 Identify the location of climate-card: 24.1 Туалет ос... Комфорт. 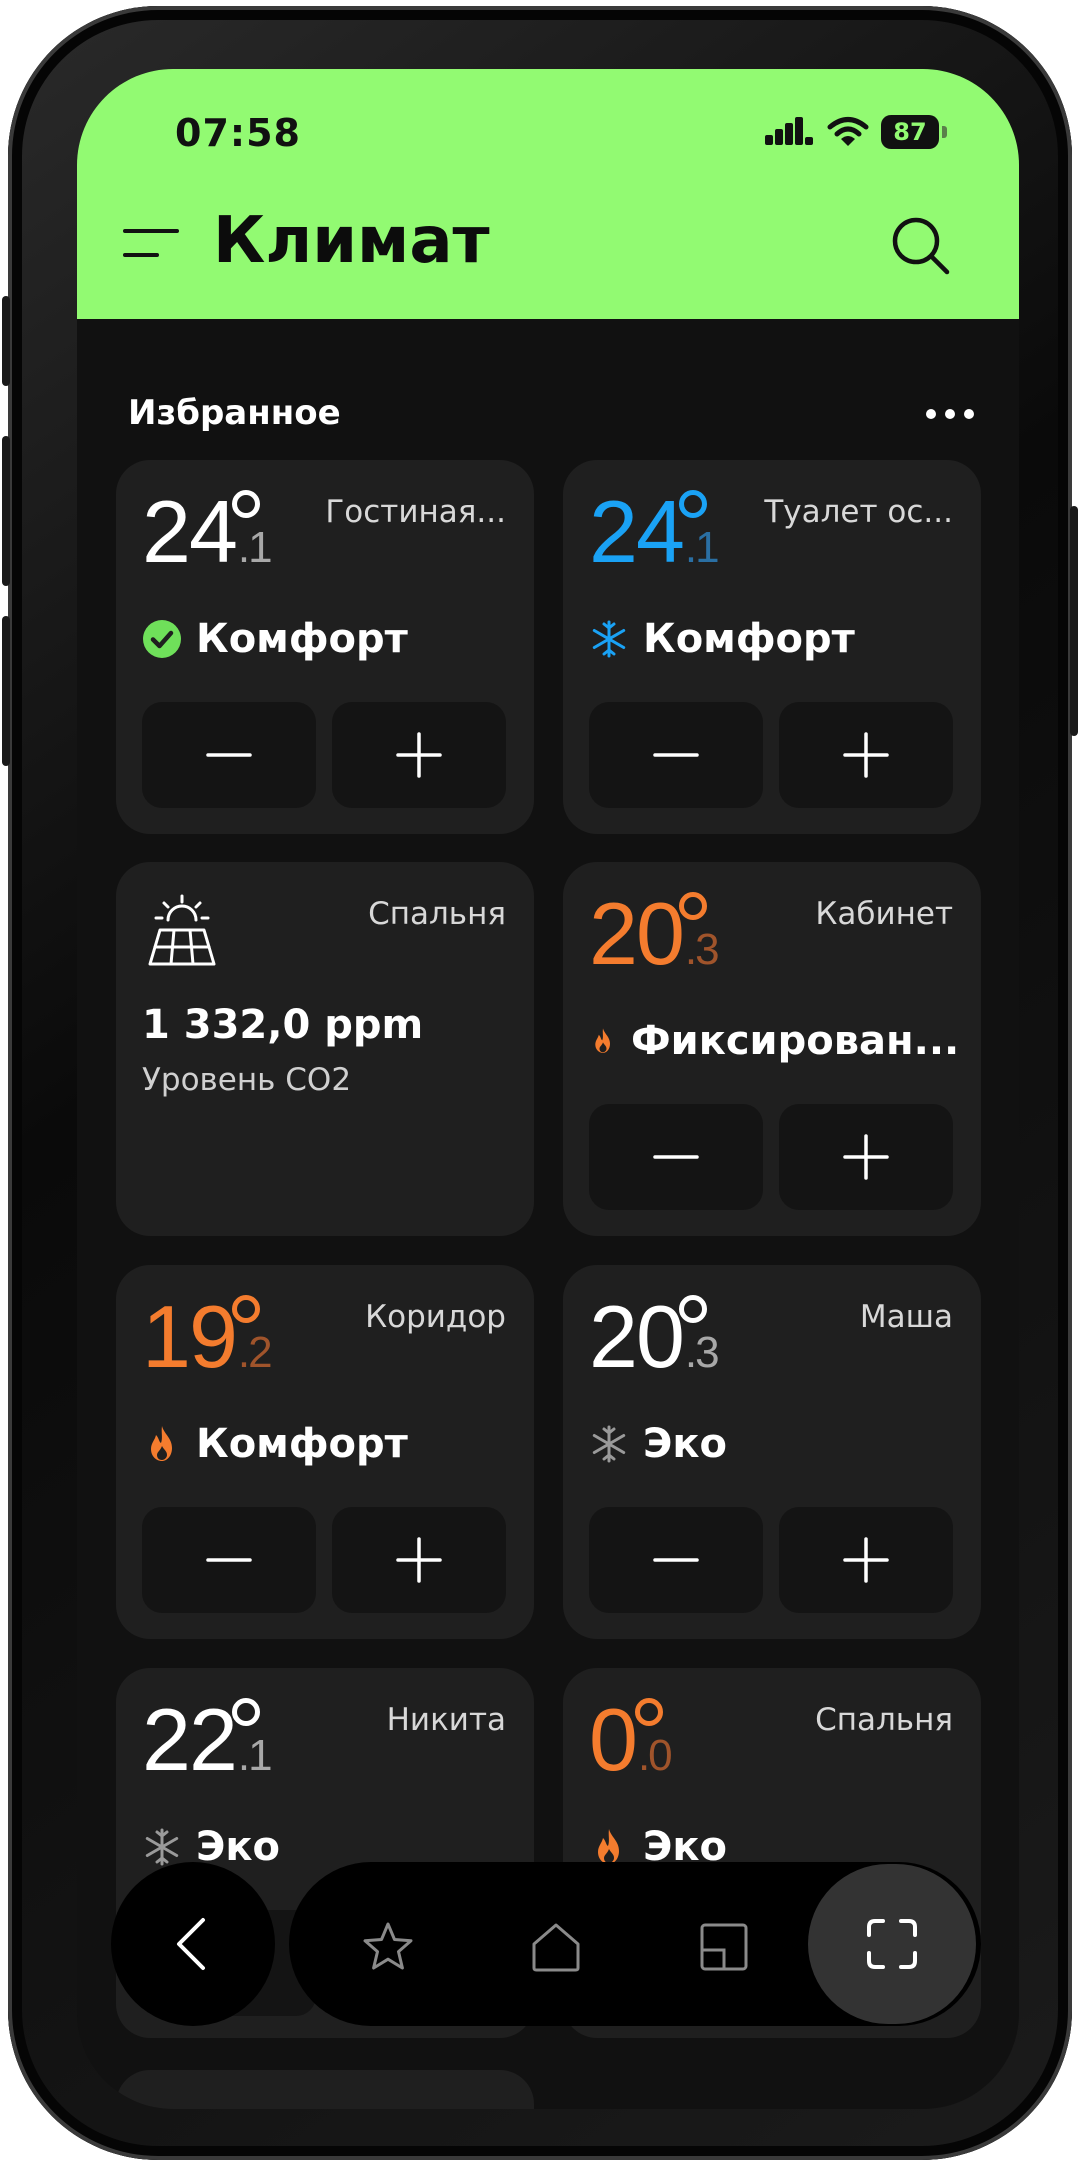
(772, 647).